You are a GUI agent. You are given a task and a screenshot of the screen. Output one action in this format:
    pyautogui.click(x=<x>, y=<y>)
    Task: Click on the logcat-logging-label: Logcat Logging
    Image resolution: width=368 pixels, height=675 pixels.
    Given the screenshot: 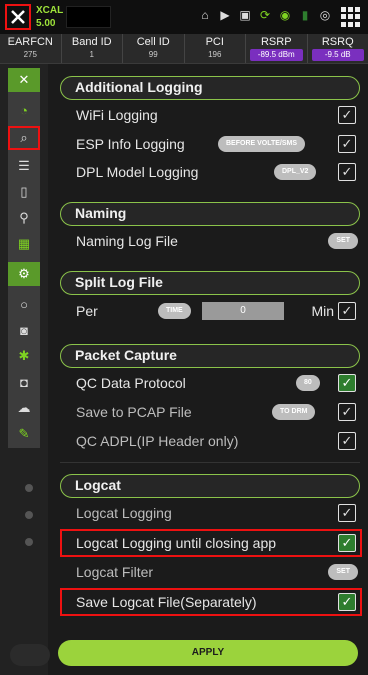 What is the action you would take?
    pyautogui.click(x=124, y=513)
    